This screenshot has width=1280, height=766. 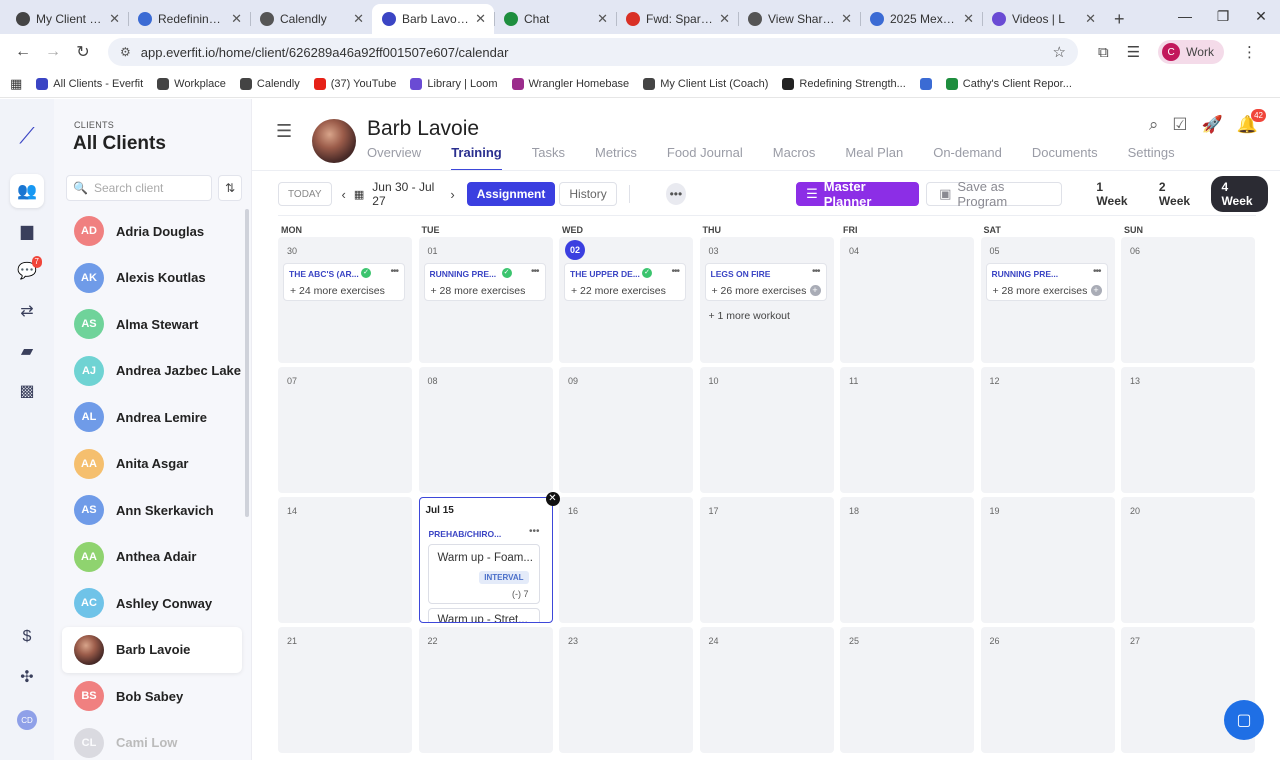 I want to click on more-options-icon: •••, so click(x=676, y=194).